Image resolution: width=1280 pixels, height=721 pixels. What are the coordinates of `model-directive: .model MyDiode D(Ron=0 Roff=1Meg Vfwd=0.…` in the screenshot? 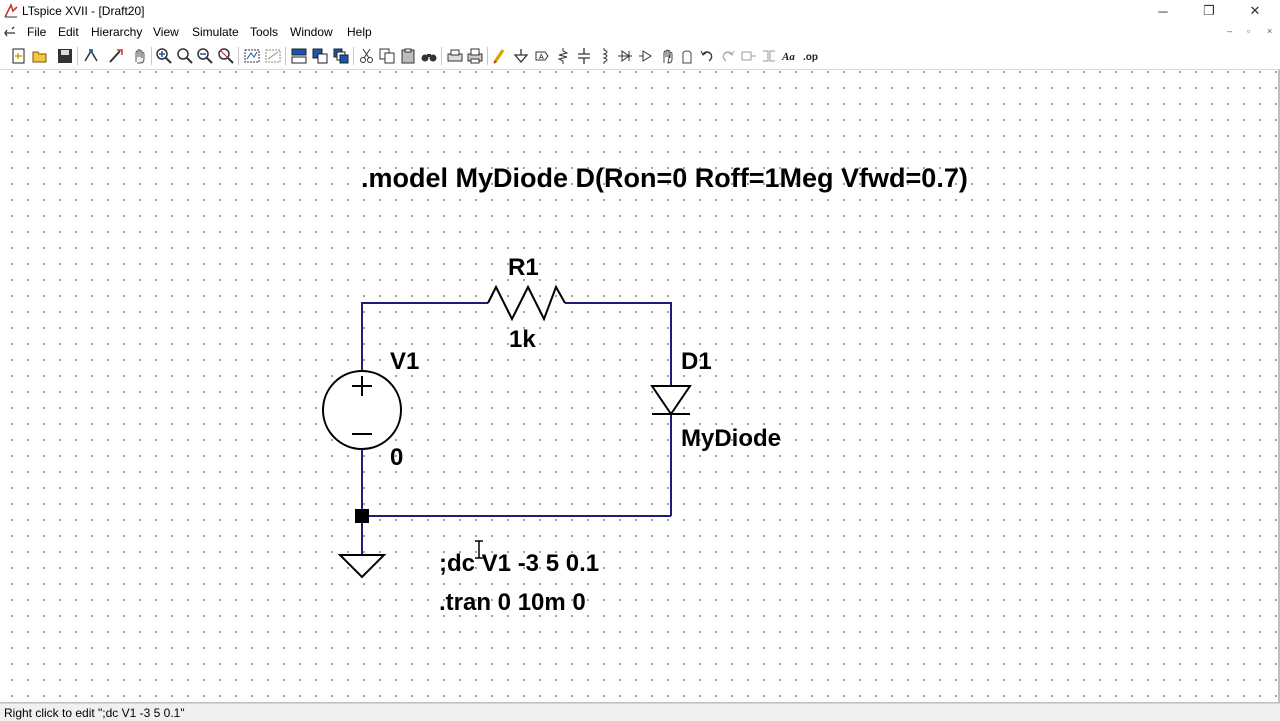 It's located at (664, 178).